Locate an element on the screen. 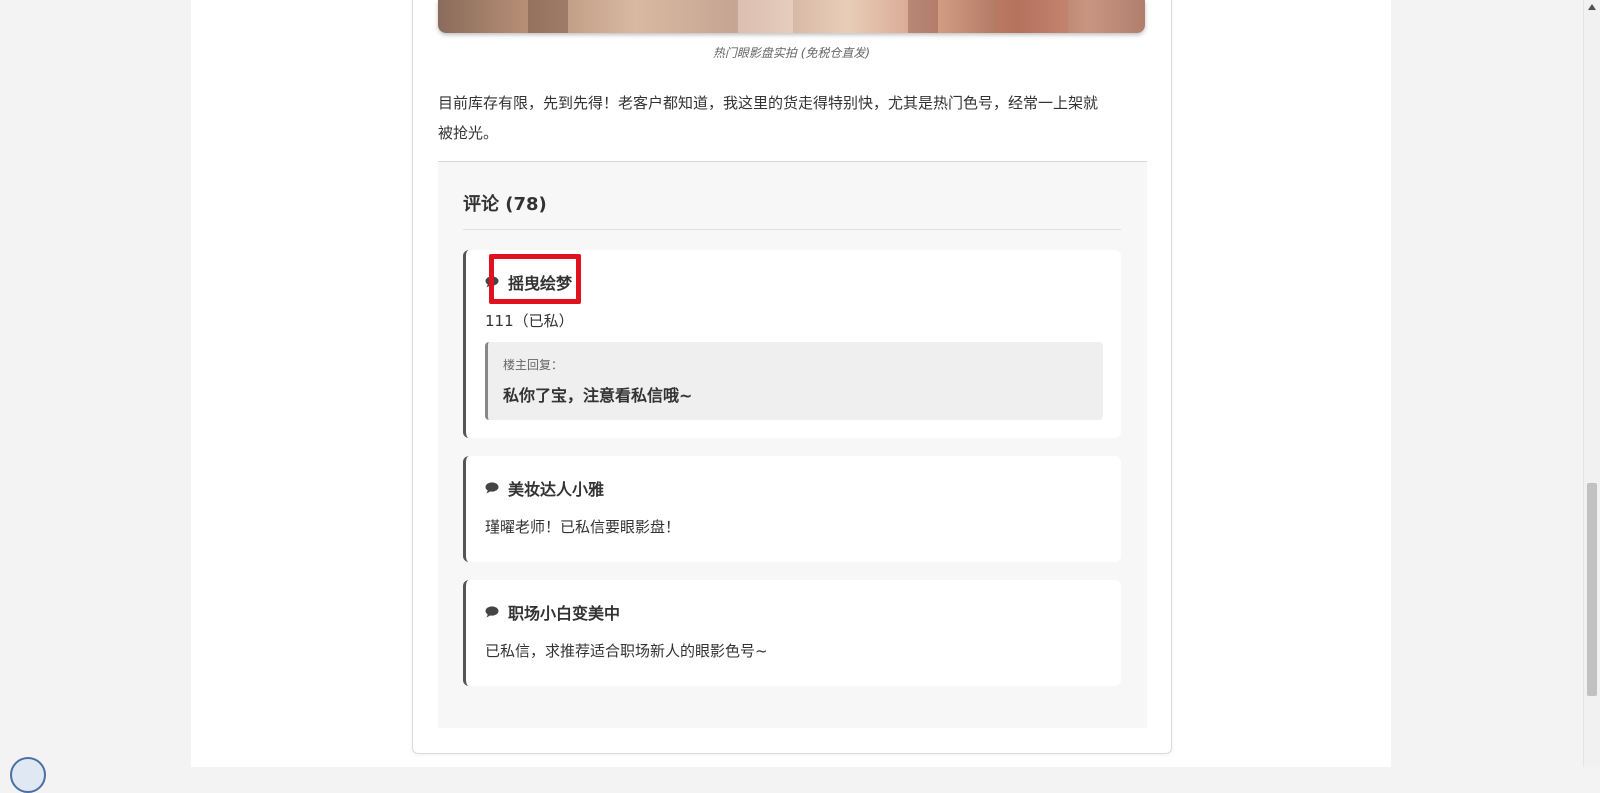 This screenshot has width=1600, height=793. comment-text: 已私信，求推荐适合职场新人的眼影色号~ is located at coordinates (626, 651).